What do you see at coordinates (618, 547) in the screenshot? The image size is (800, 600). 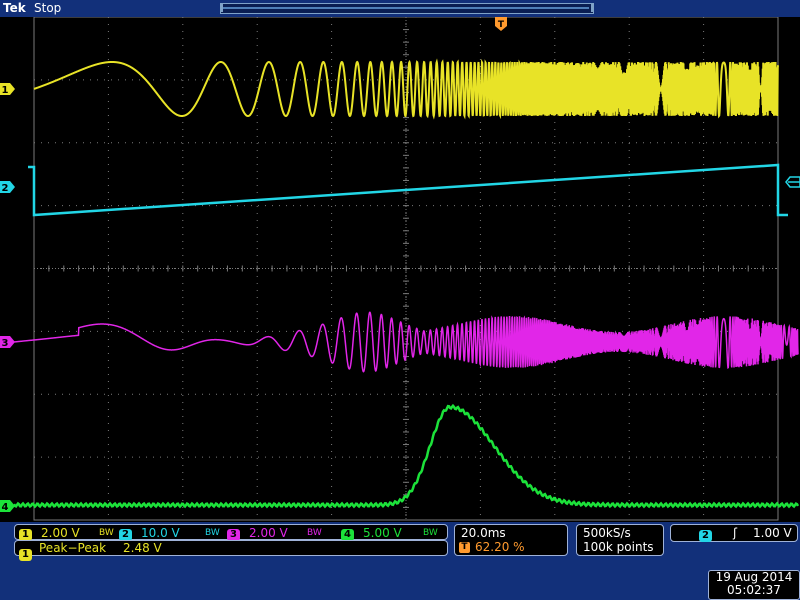 I see `record-length: 100k points` at bounding box center [618, 547].